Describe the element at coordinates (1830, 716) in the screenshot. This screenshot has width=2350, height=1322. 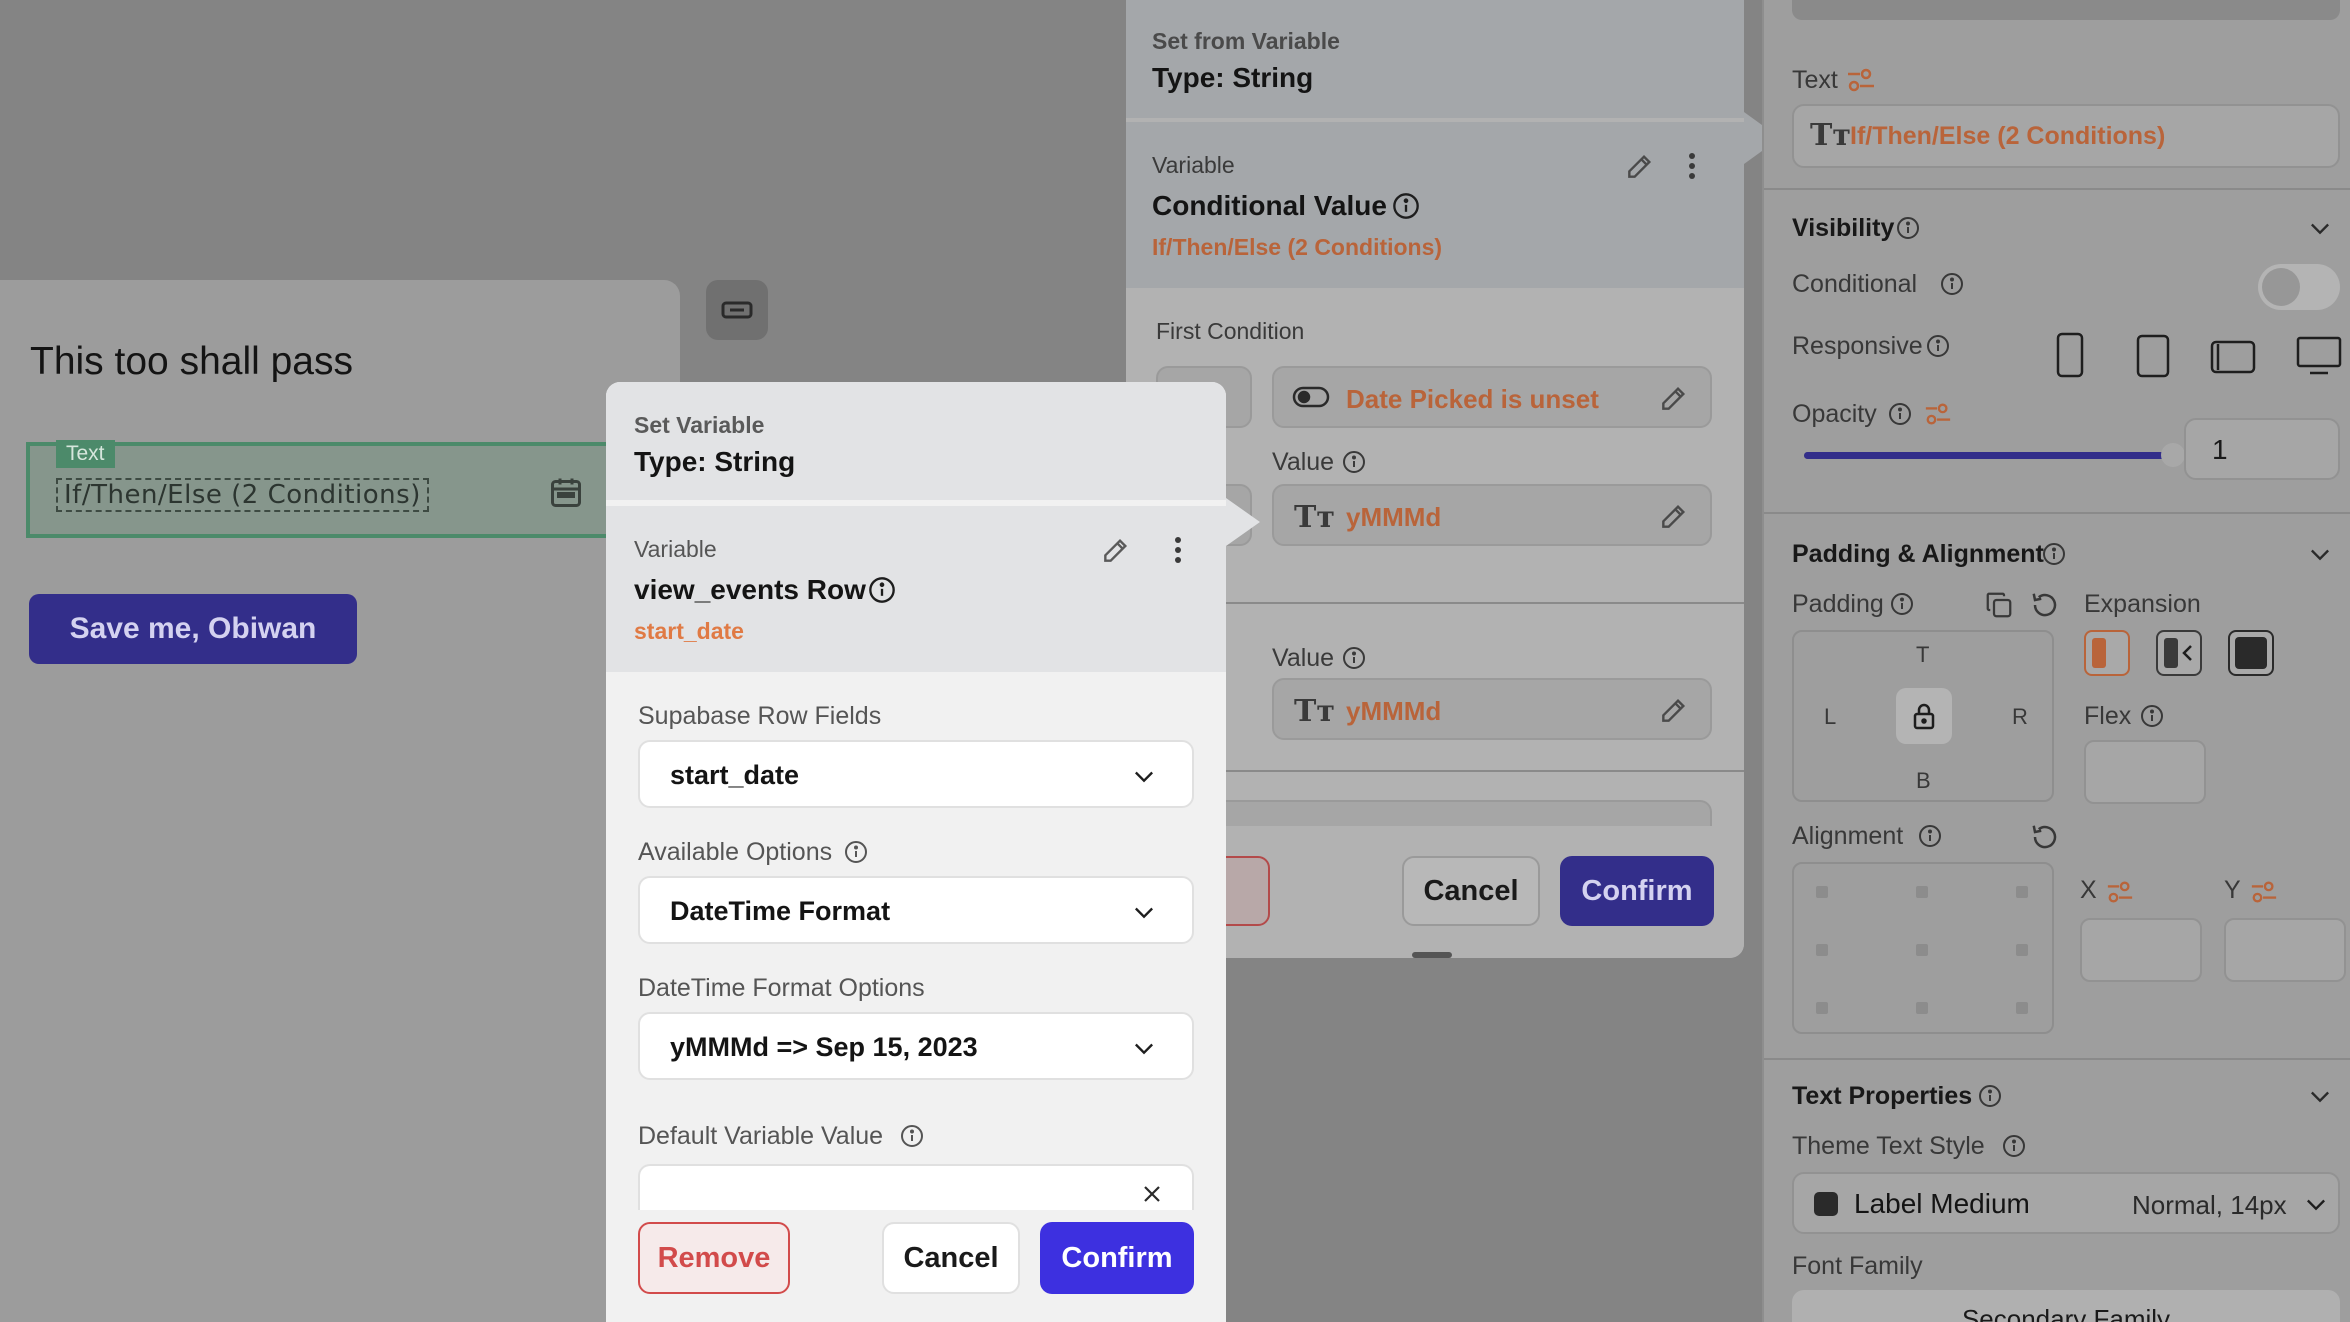
I see `padding-left: L` at that location.